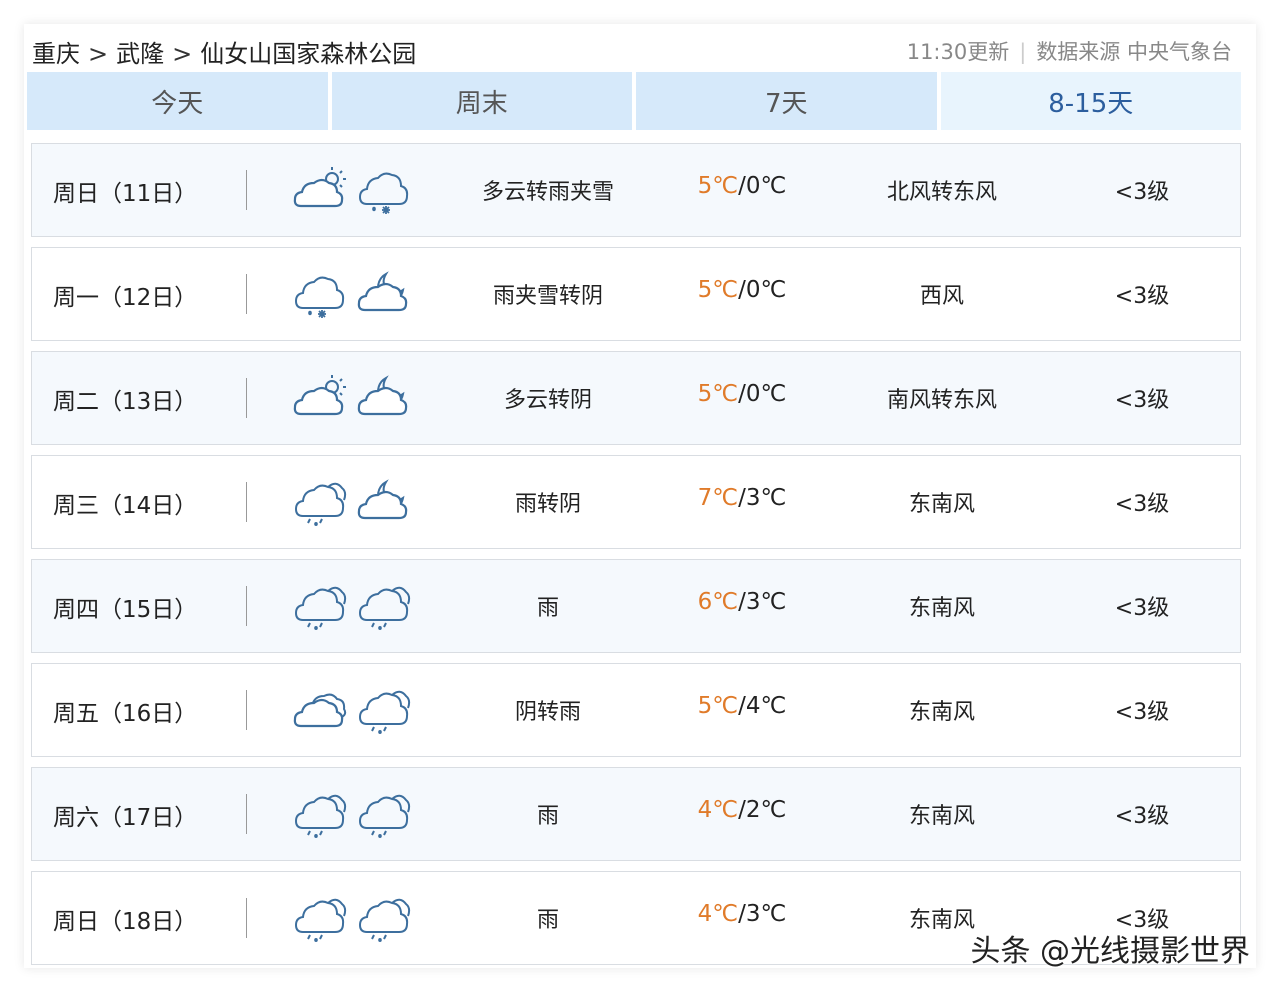 The image size is (1280, 992). What do you see at coordinates (320, 189) in the screenshot?
I see `partly-cloudy-day-icon` at bounding box center [320, 189].